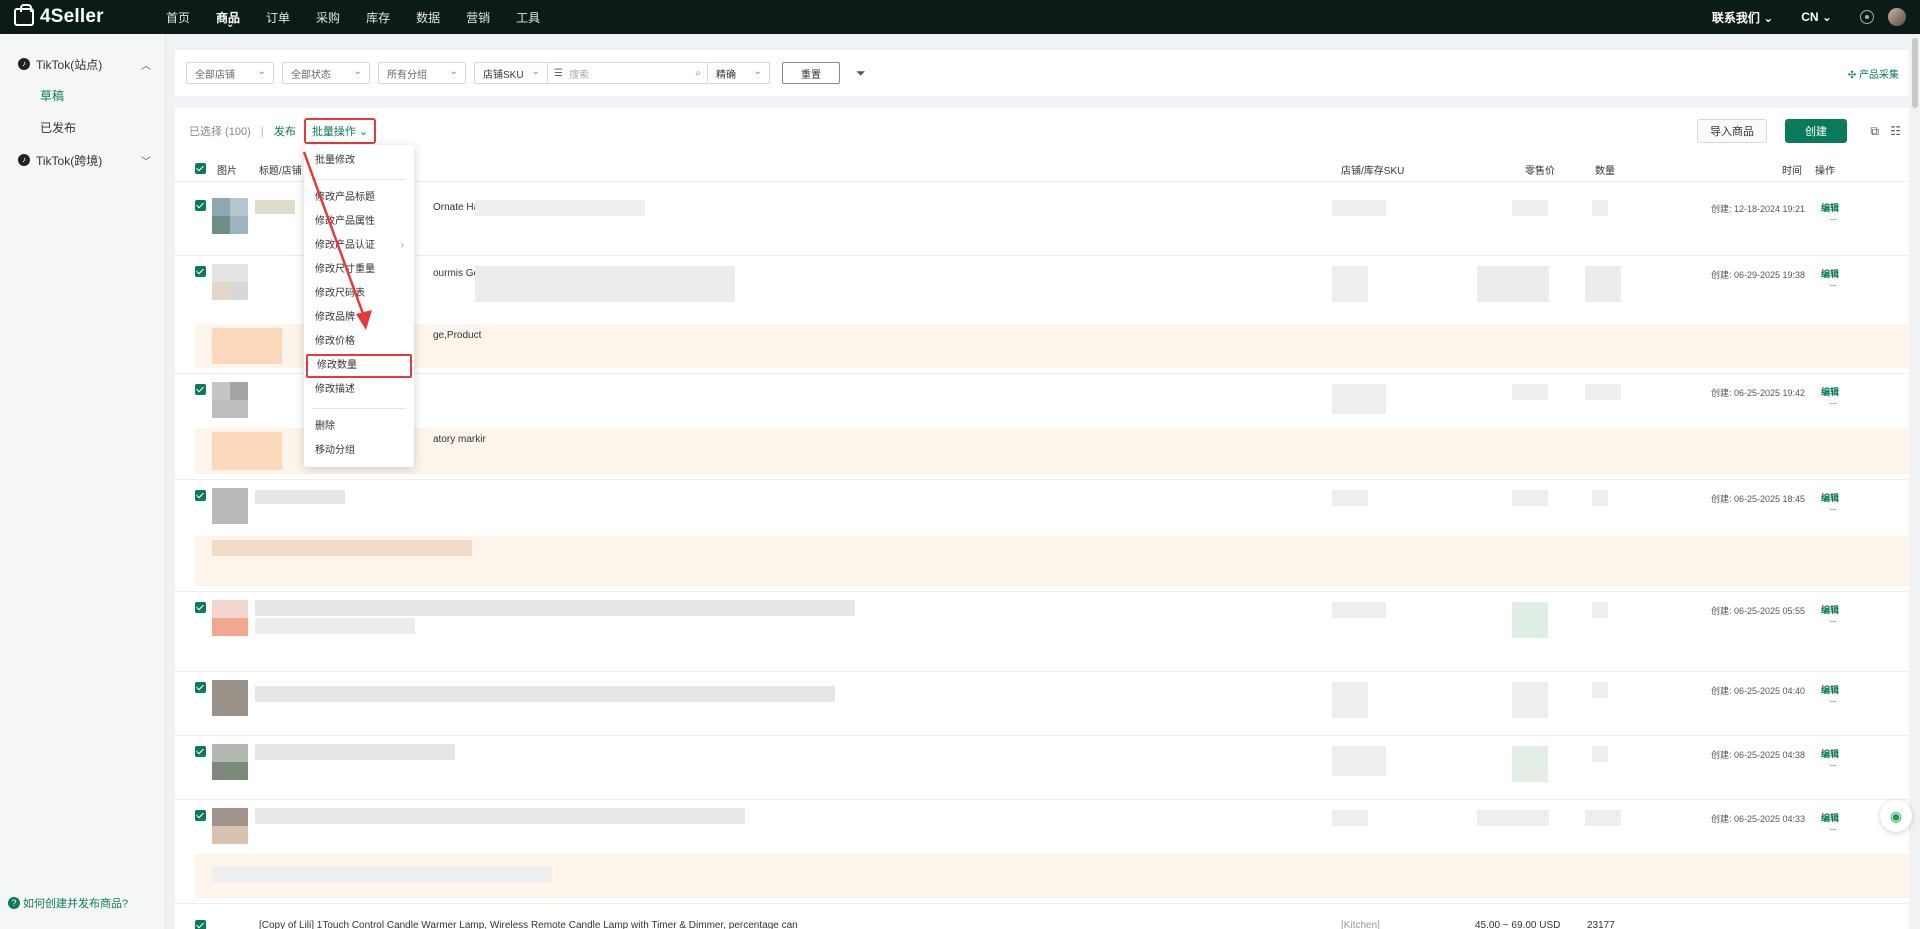  Describe the element at coordinates (326, 73) in the screenshot. I see `status-filter-select: 全部状态 ⌄` at that location.